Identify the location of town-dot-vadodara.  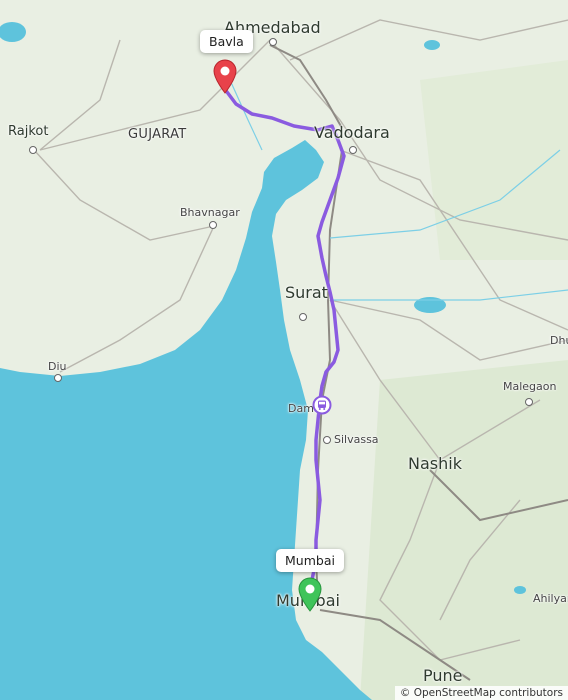
(353, 150).